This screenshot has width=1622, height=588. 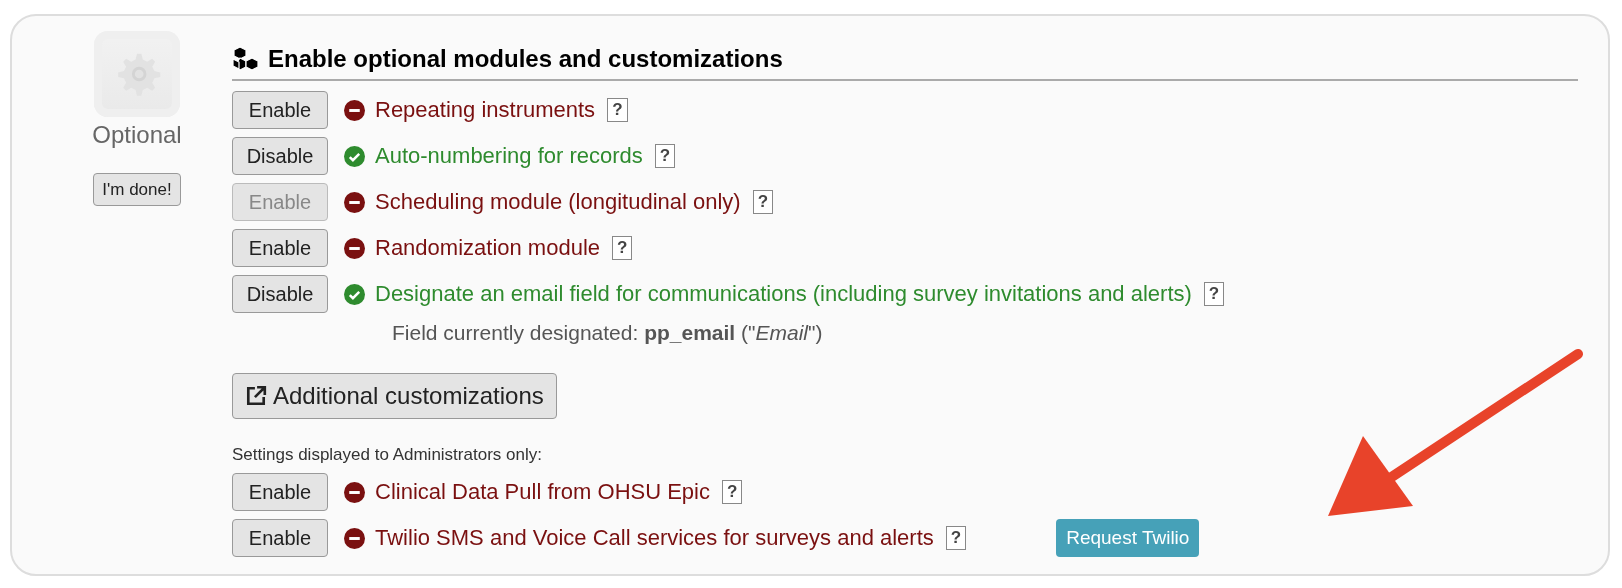 What do you see at coordinates (137, 189) in the screenshot?
I see `done-button: I'm done!` at bounding box center [137, 189].